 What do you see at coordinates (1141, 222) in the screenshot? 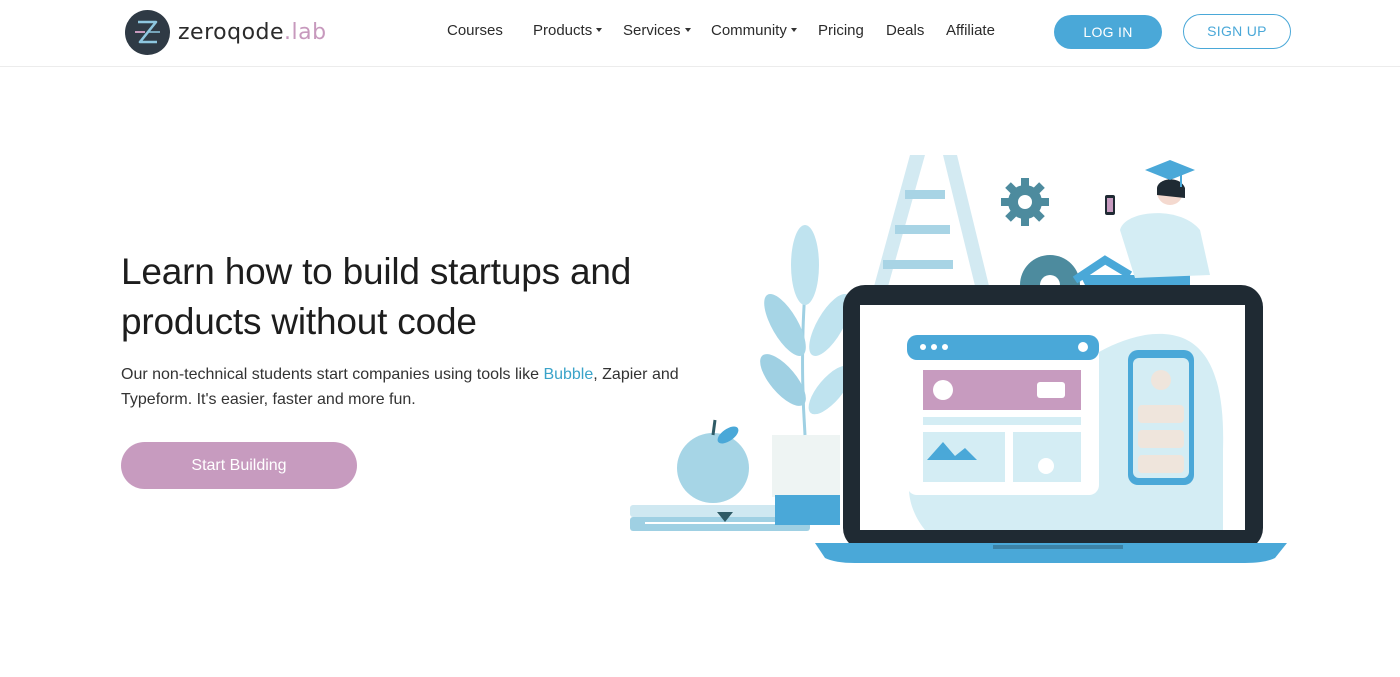
I see `student-icon` at bounding box center [1141, 222].